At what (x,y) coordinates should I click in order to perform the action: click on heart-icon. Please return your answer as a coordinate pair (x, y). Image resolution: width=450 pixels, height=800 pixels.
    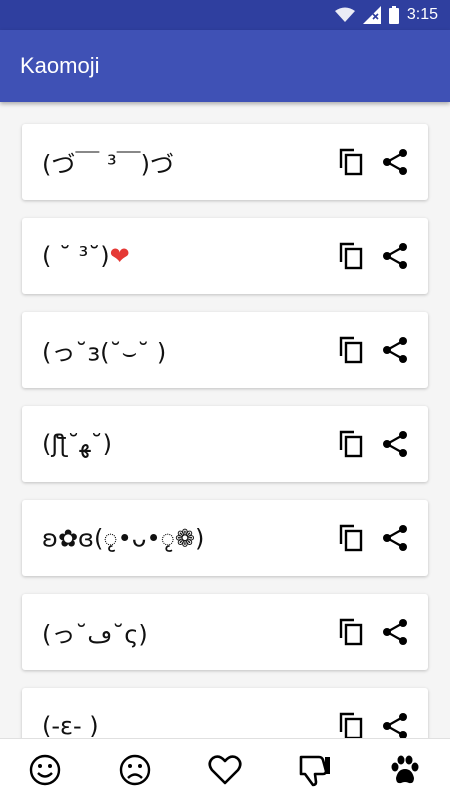
    Looking at the image, I should click on (225, 769).